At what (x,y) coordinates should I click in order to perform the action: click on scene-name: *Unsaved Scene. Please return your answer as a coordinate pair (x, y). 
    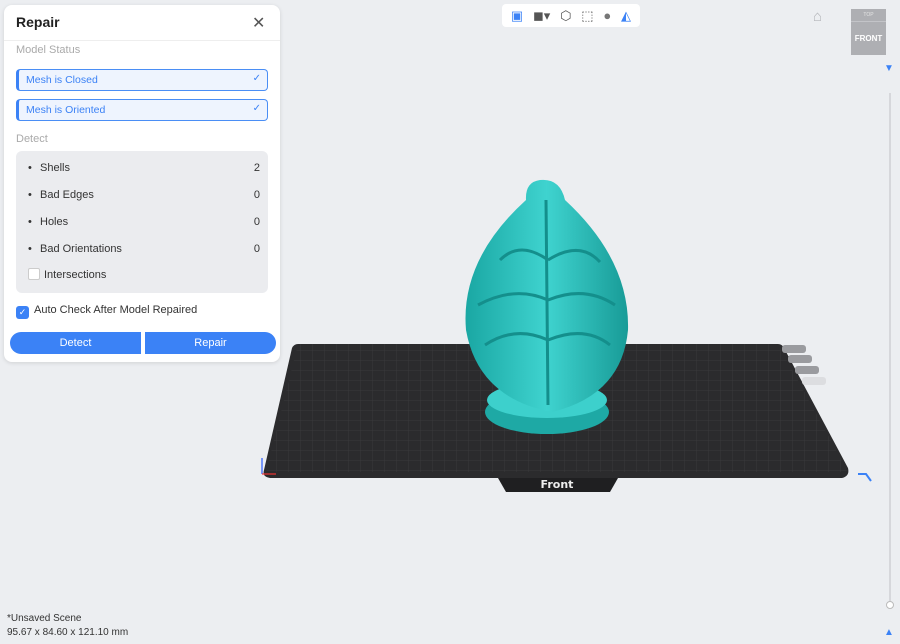
    Looking at the image, I should click on (44, 618).